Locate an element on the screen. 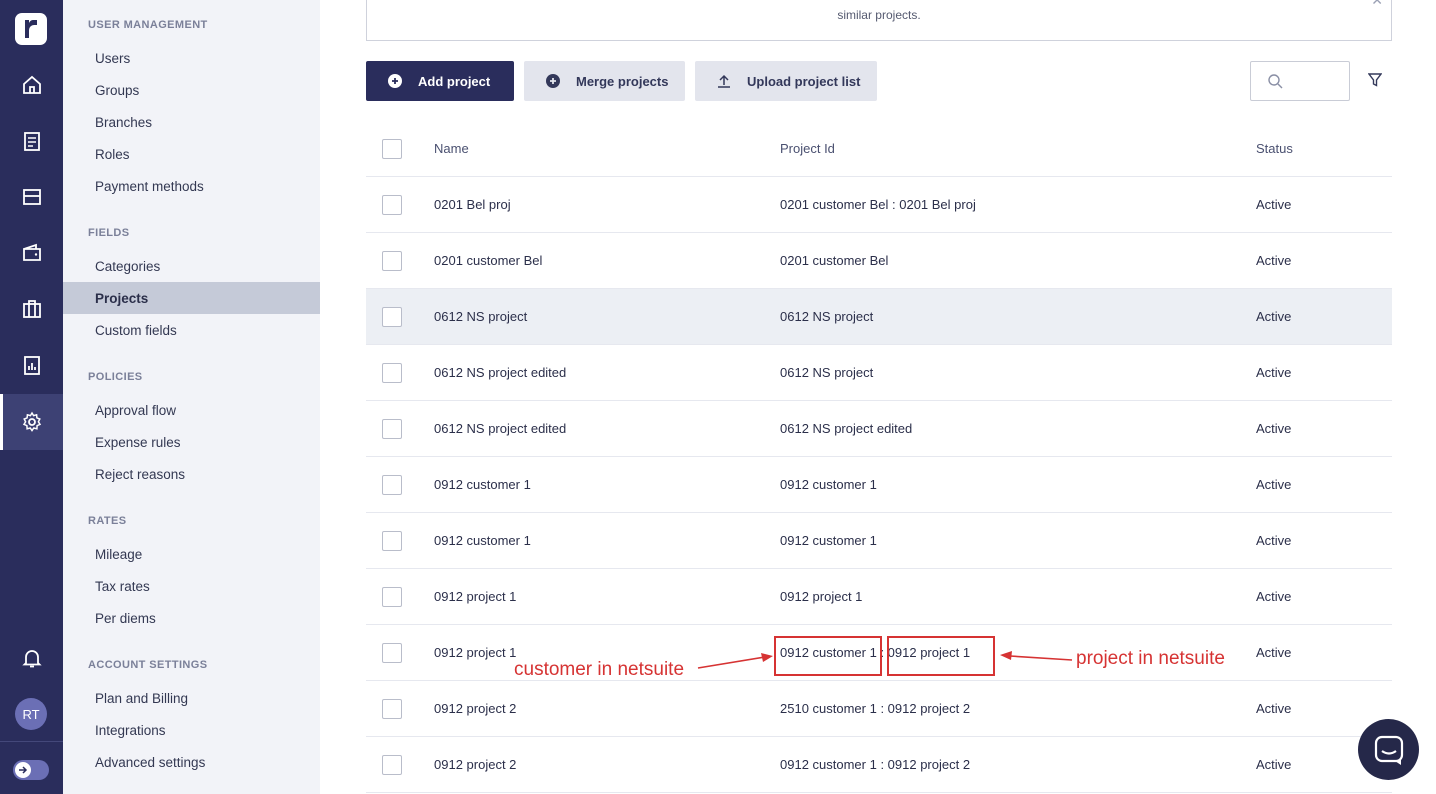  upload-project-list-button: Upload project list is located at coordinates (786, 81).